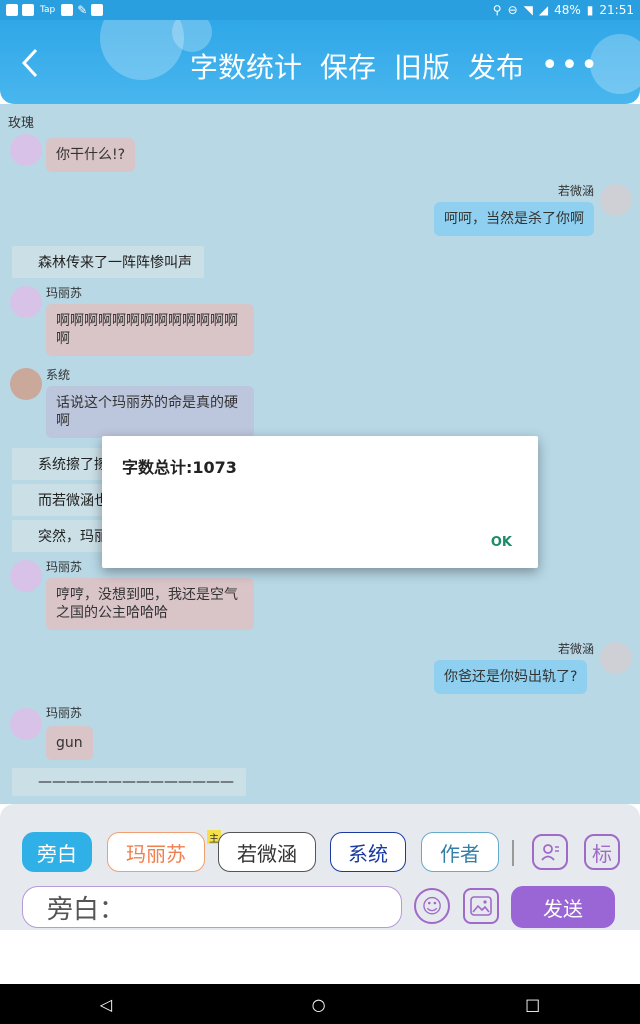 The height and width of the screenshot is (1024, 640). I want to click on system-navbar: ◁ ○ □, so click(320, 1004).